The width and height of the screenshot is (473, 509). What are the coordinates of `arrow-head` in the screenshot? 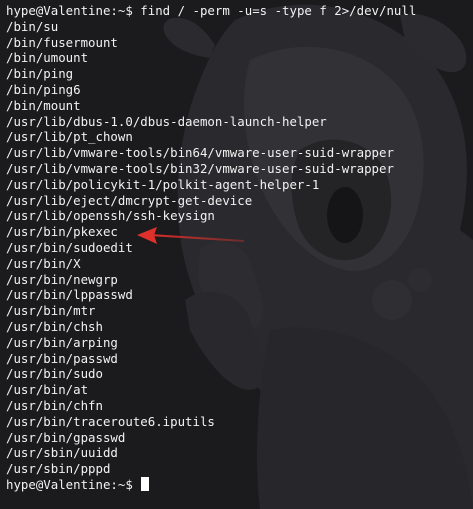 It's located at (147, 235).